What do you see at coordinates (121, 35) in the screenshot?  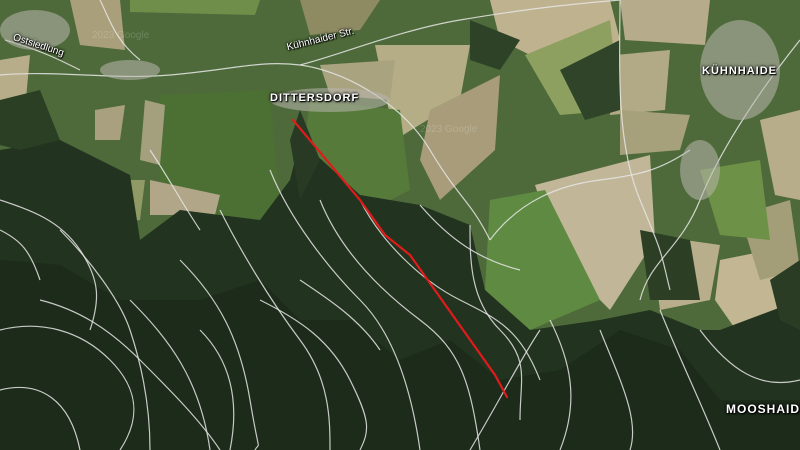 I see `imagery-watermark: 2023 Google` at bounding box center [121, 35].